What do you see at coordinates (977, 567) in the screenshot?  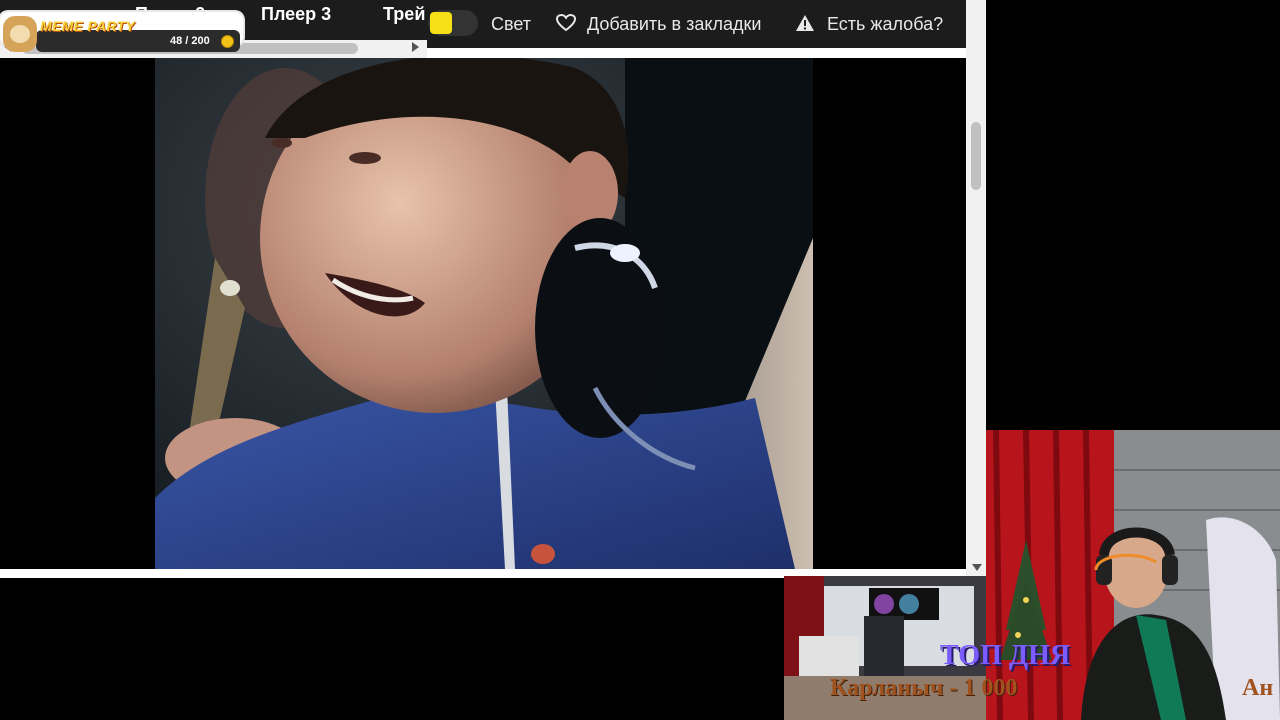 I see `scroll-down-icon` at bounding box center [977, 567].